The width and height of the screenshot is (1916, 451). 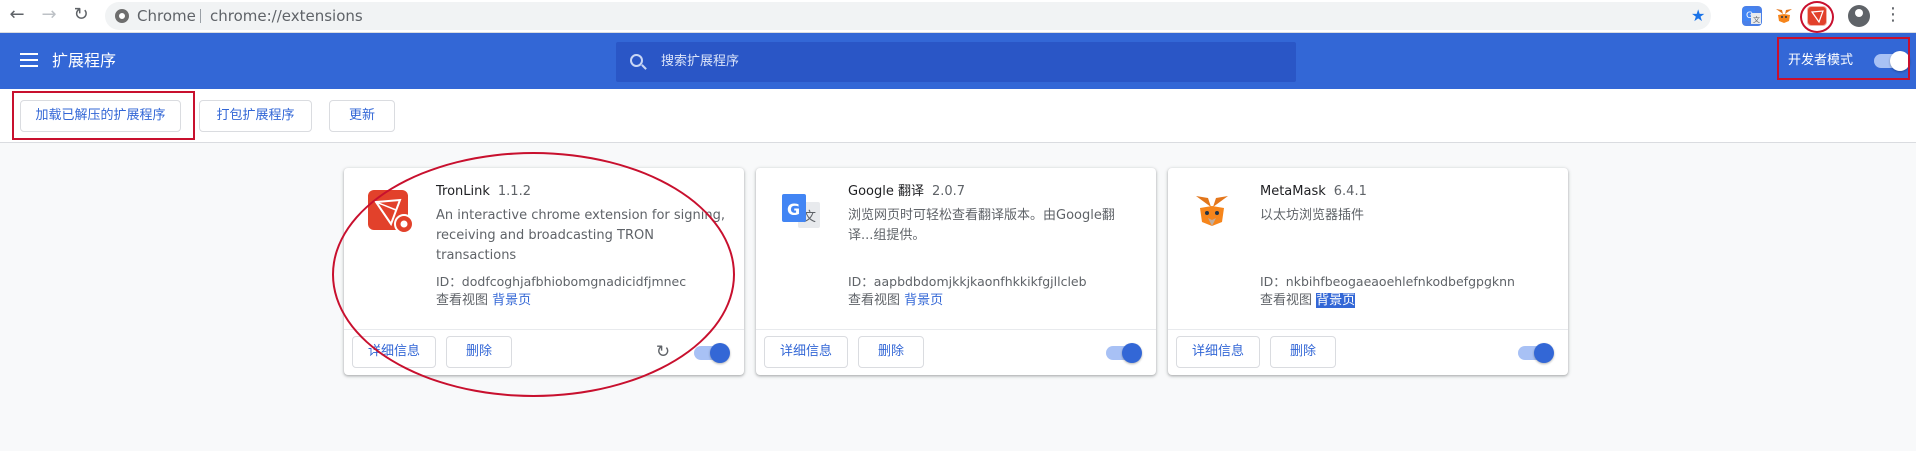 I want to click on metamask-fox-icon, so click(x=1214, y=212).